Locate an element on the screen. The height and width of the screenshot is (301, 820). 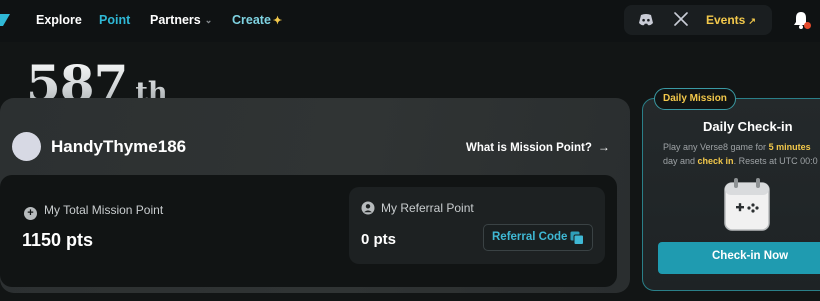
mission-desc-line1: Play any Verse8 game for 5 minutes is located at coordinates (741, 147).